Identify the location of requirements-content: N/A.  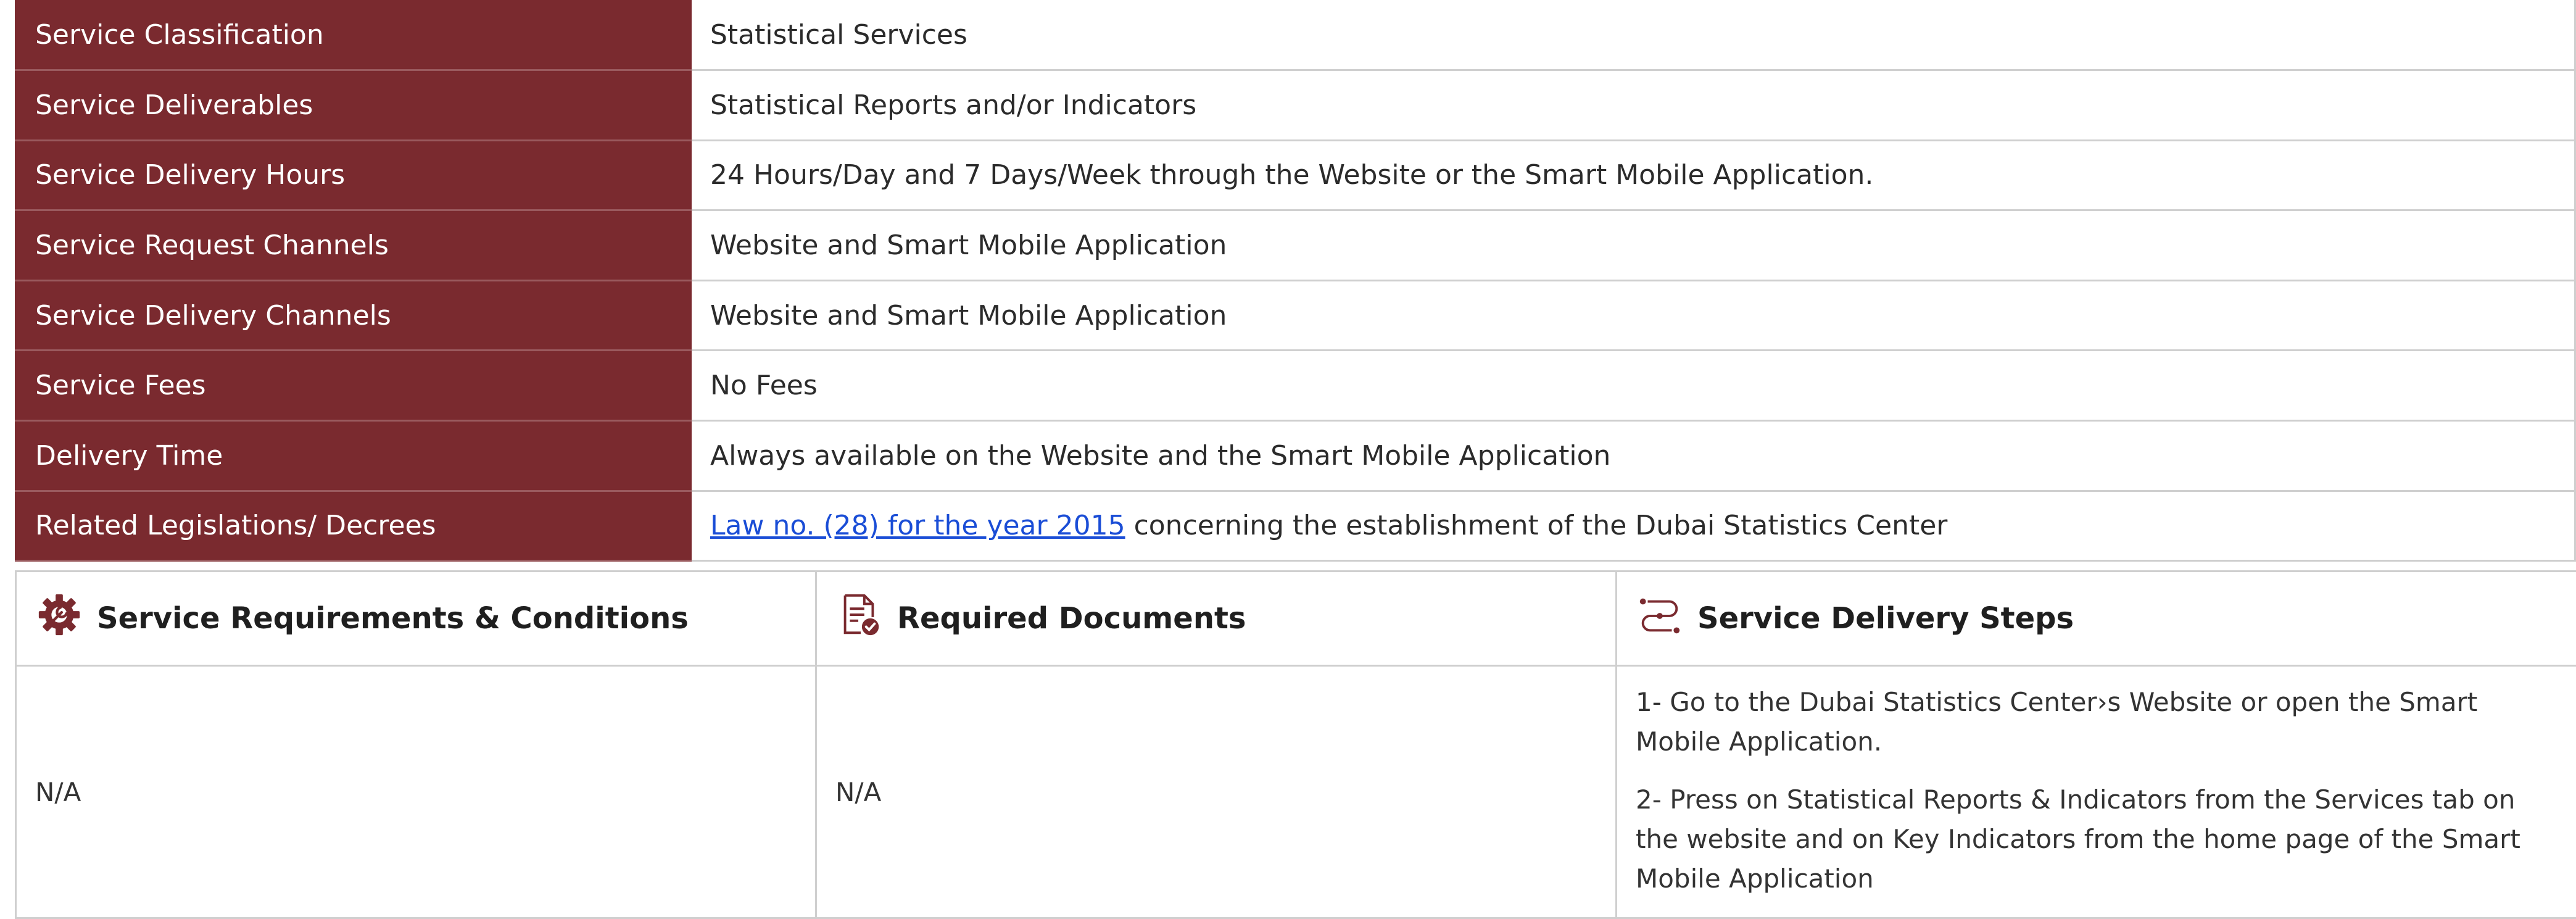
(416, 792).